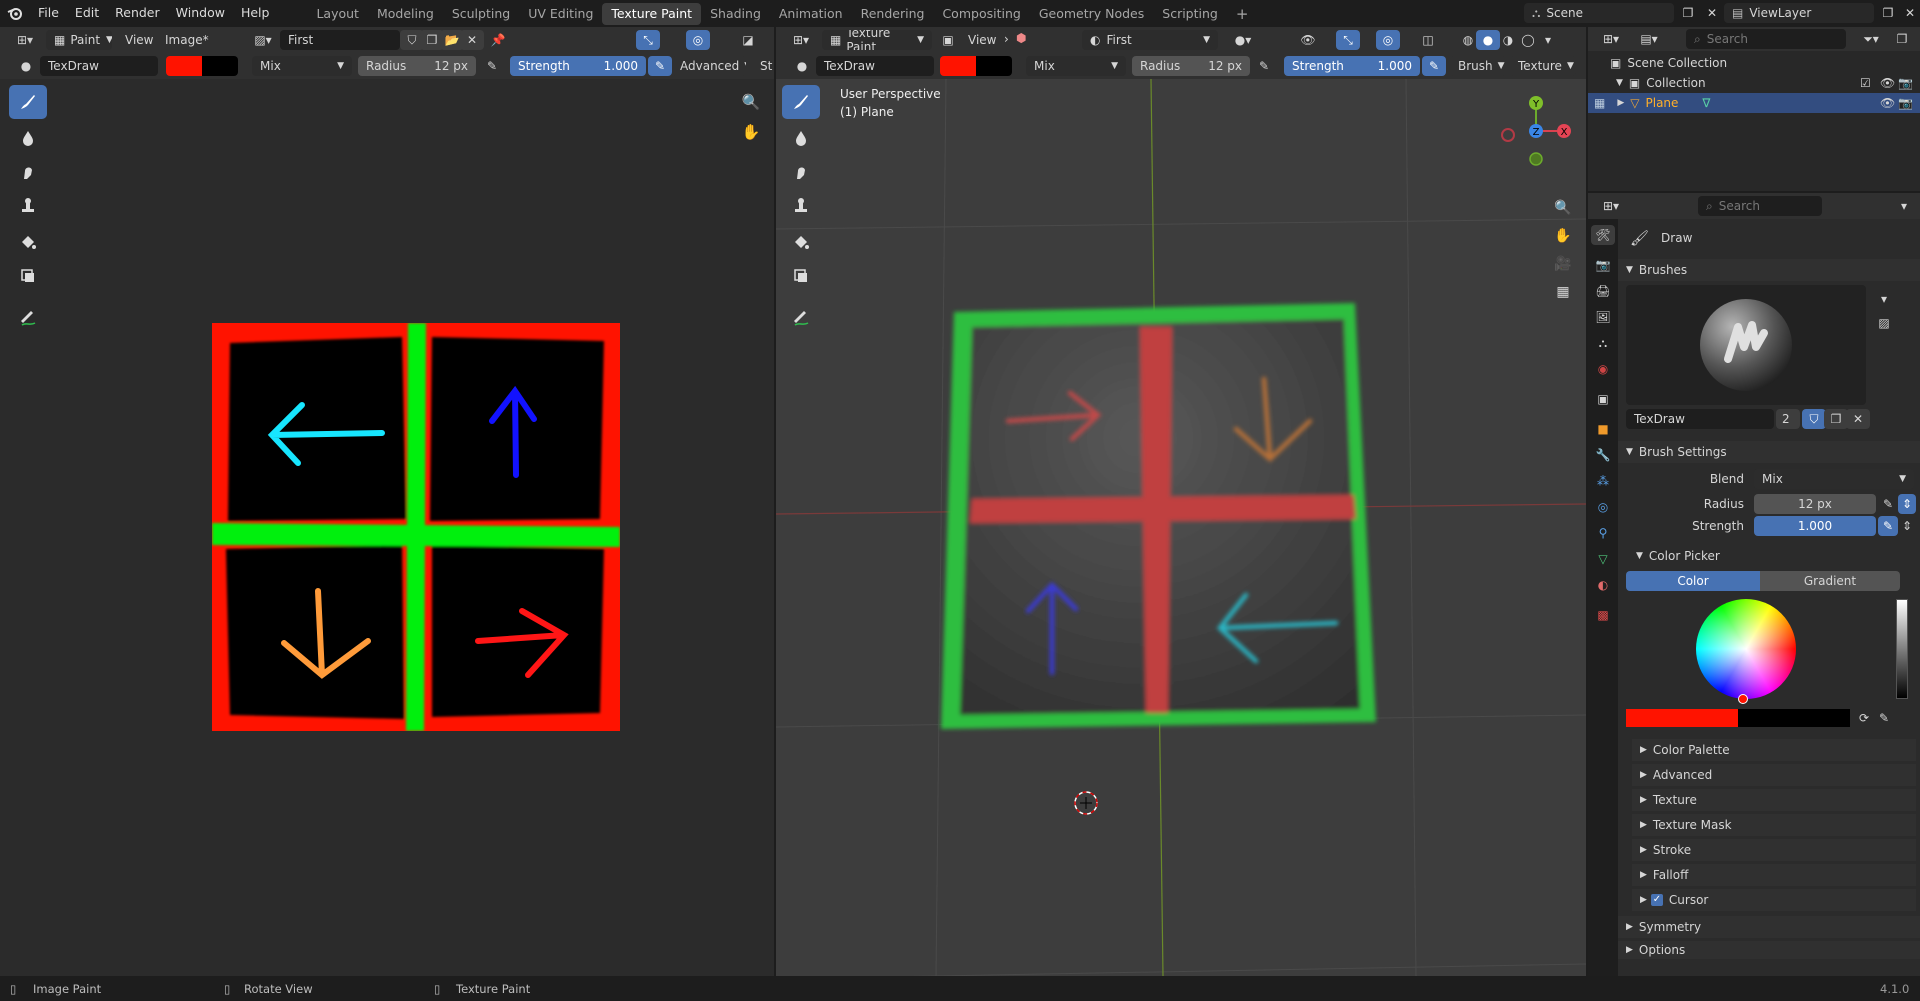 Image resolution: width=1920 pixels, height=1001 pixels. Describe the element at coordinates (1884, 299) in the screenshot. I see `brush-list-toggle-icon: ▾` at that location.